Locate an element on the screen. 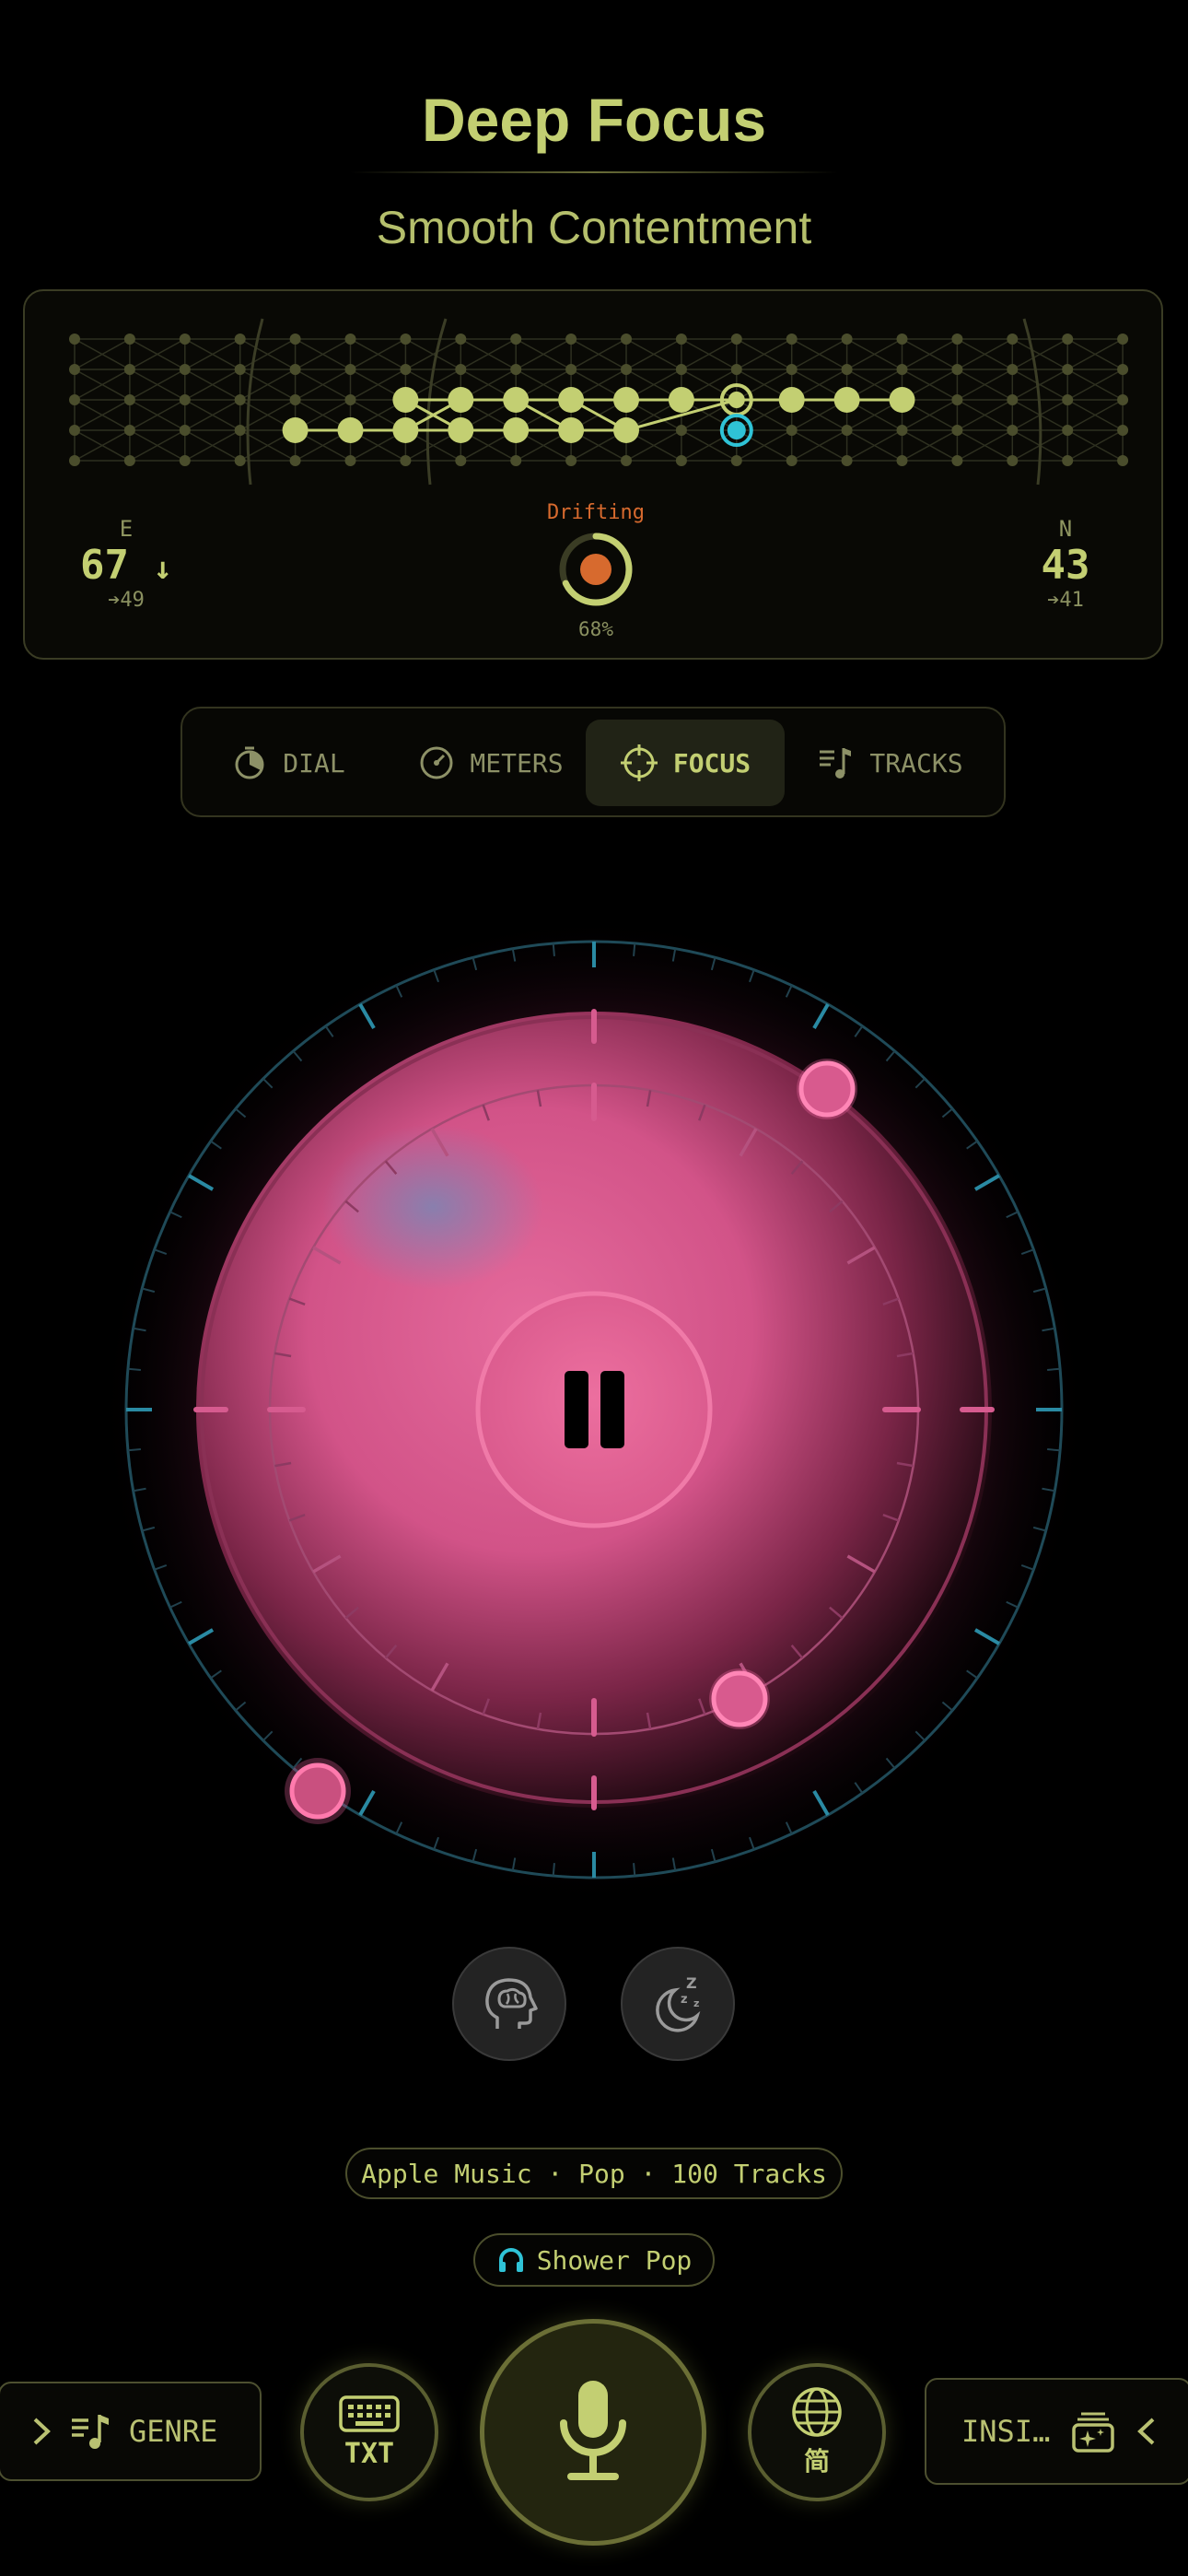  focus-mode-button is located at coordinates (509, 2004).